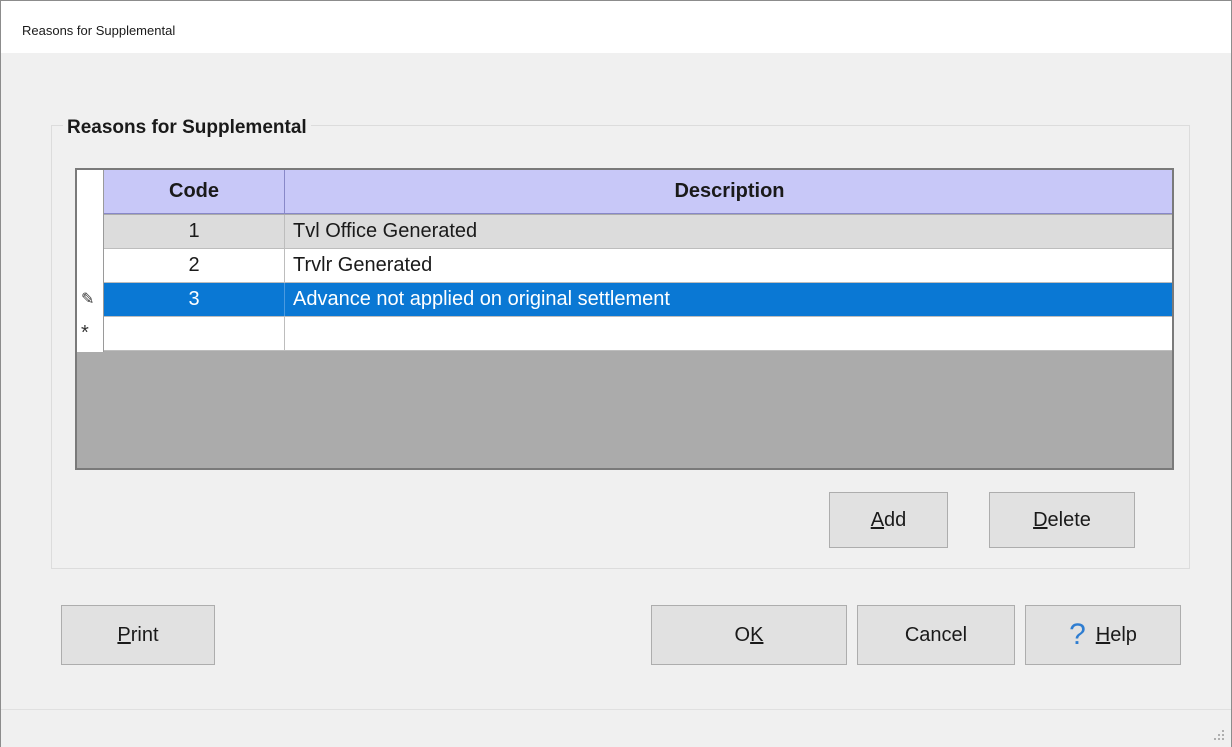  Describe the element at coordinates (1219, 735) in the screenshot. I see `resize-grip-icon` at that location.